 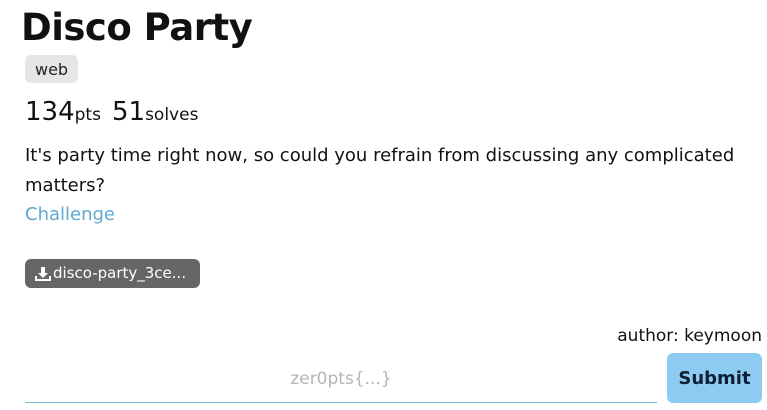 I want to click on challenge-stats: 134 pts 51 solves, so click(x=111, y=112).